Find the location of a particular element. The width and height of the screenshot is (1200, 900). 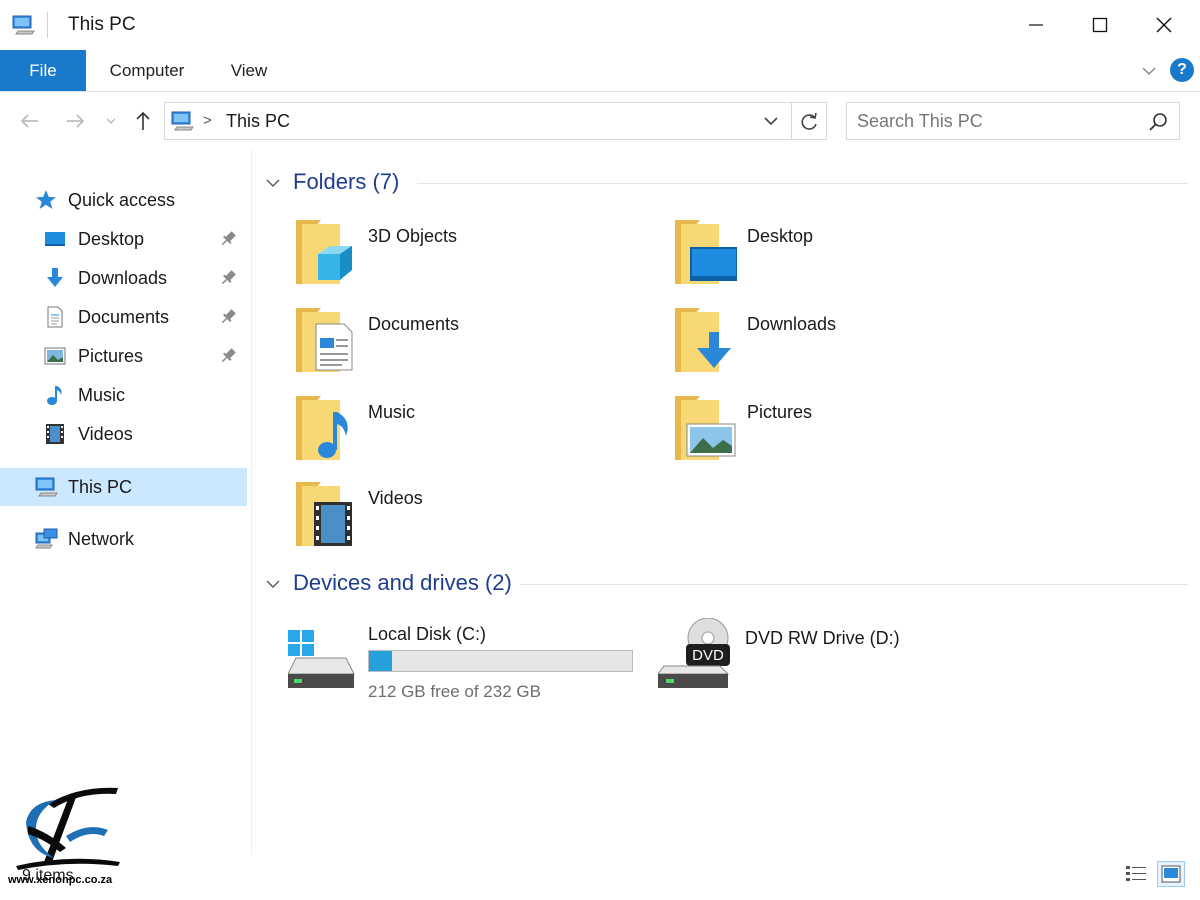

watermark-logo: www.xenonpc.co.za is located at coordinates (68, 837).